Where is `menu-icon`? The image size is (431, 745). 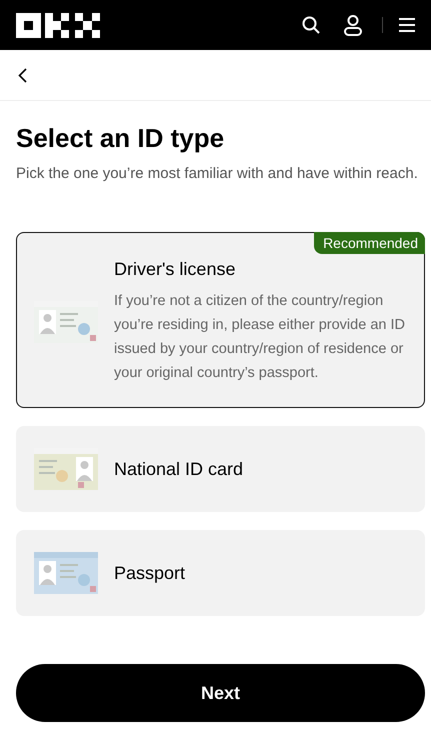 menu-icon is located at coordinates (407, 25).